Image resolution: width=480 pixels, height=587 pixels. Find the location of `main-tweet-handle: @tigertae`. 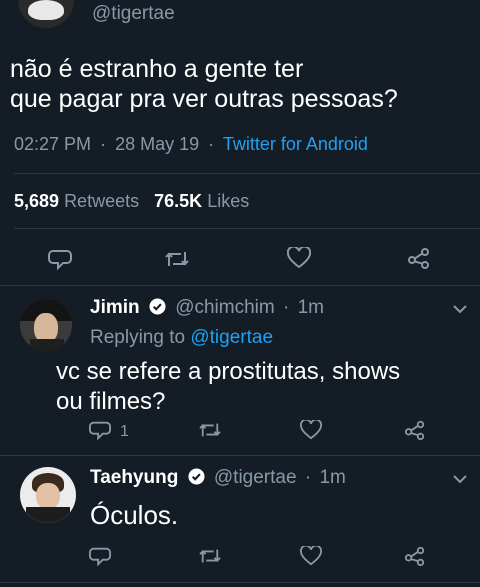

main-tweet-handle: @tigertae is located at coordinates (133, 14).